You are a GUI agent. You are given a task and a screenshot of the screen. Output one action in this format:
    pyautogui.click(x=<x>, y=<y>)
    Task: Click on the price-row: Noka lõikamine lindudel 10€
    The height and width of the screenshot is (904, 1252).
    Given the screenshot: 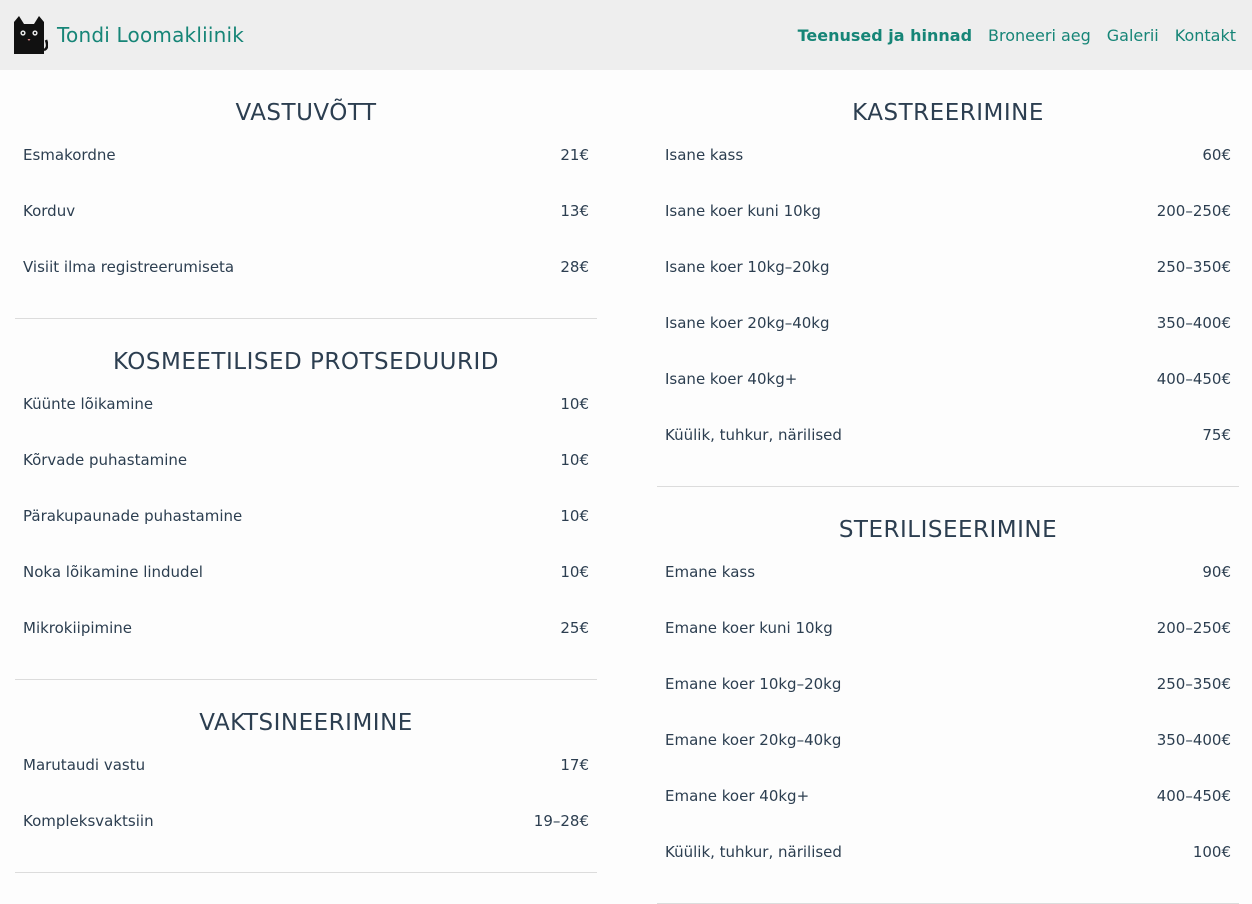 What is the action you would take?
    pyautogui.click(x=306, y=583)
    